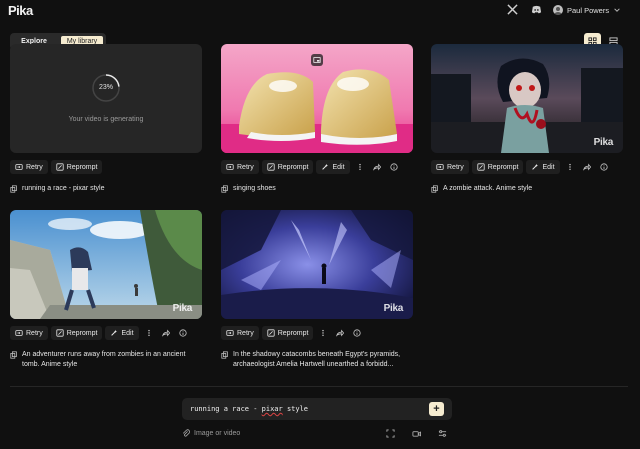 The image size is (640, 449). What do you see at coordinates (319, 386) in the screenshot?
I see `divider` at bounding box center [319, 386].